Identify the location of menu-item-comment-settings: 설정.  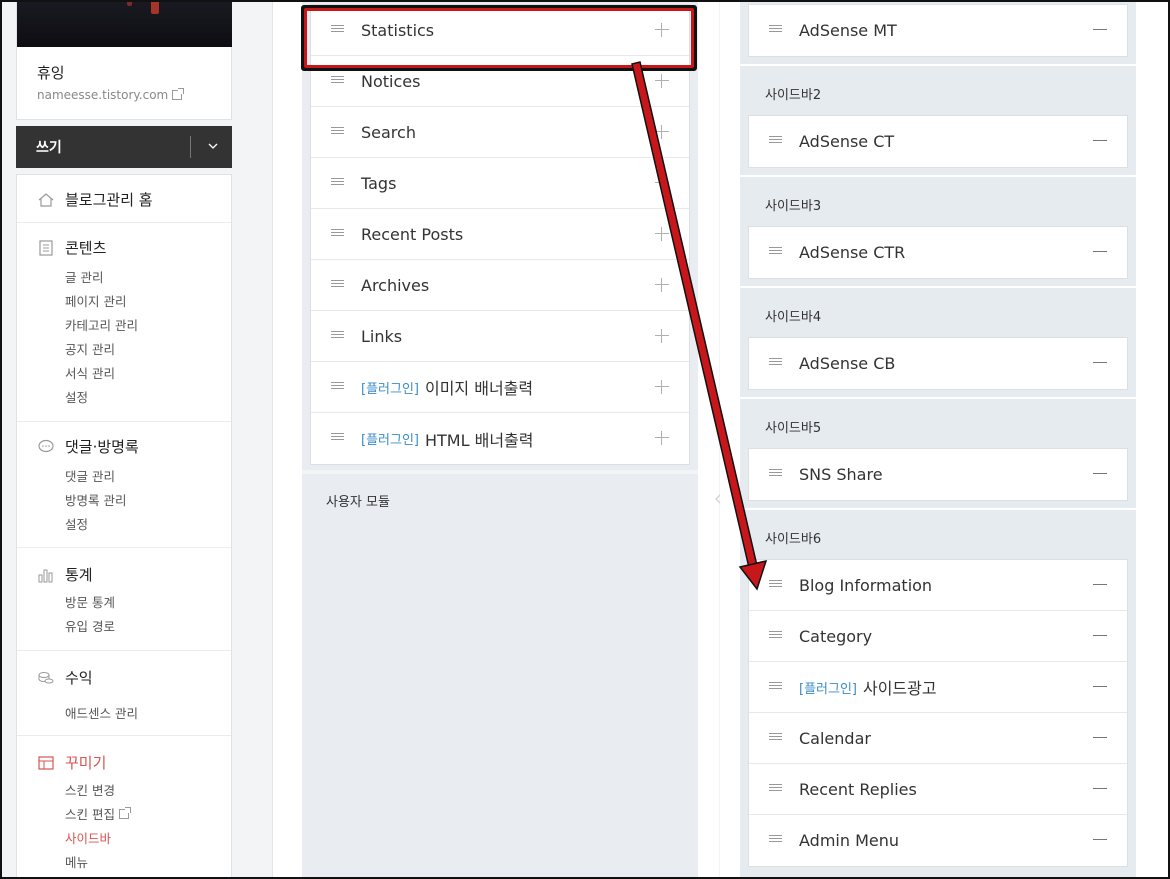
(76, 523).